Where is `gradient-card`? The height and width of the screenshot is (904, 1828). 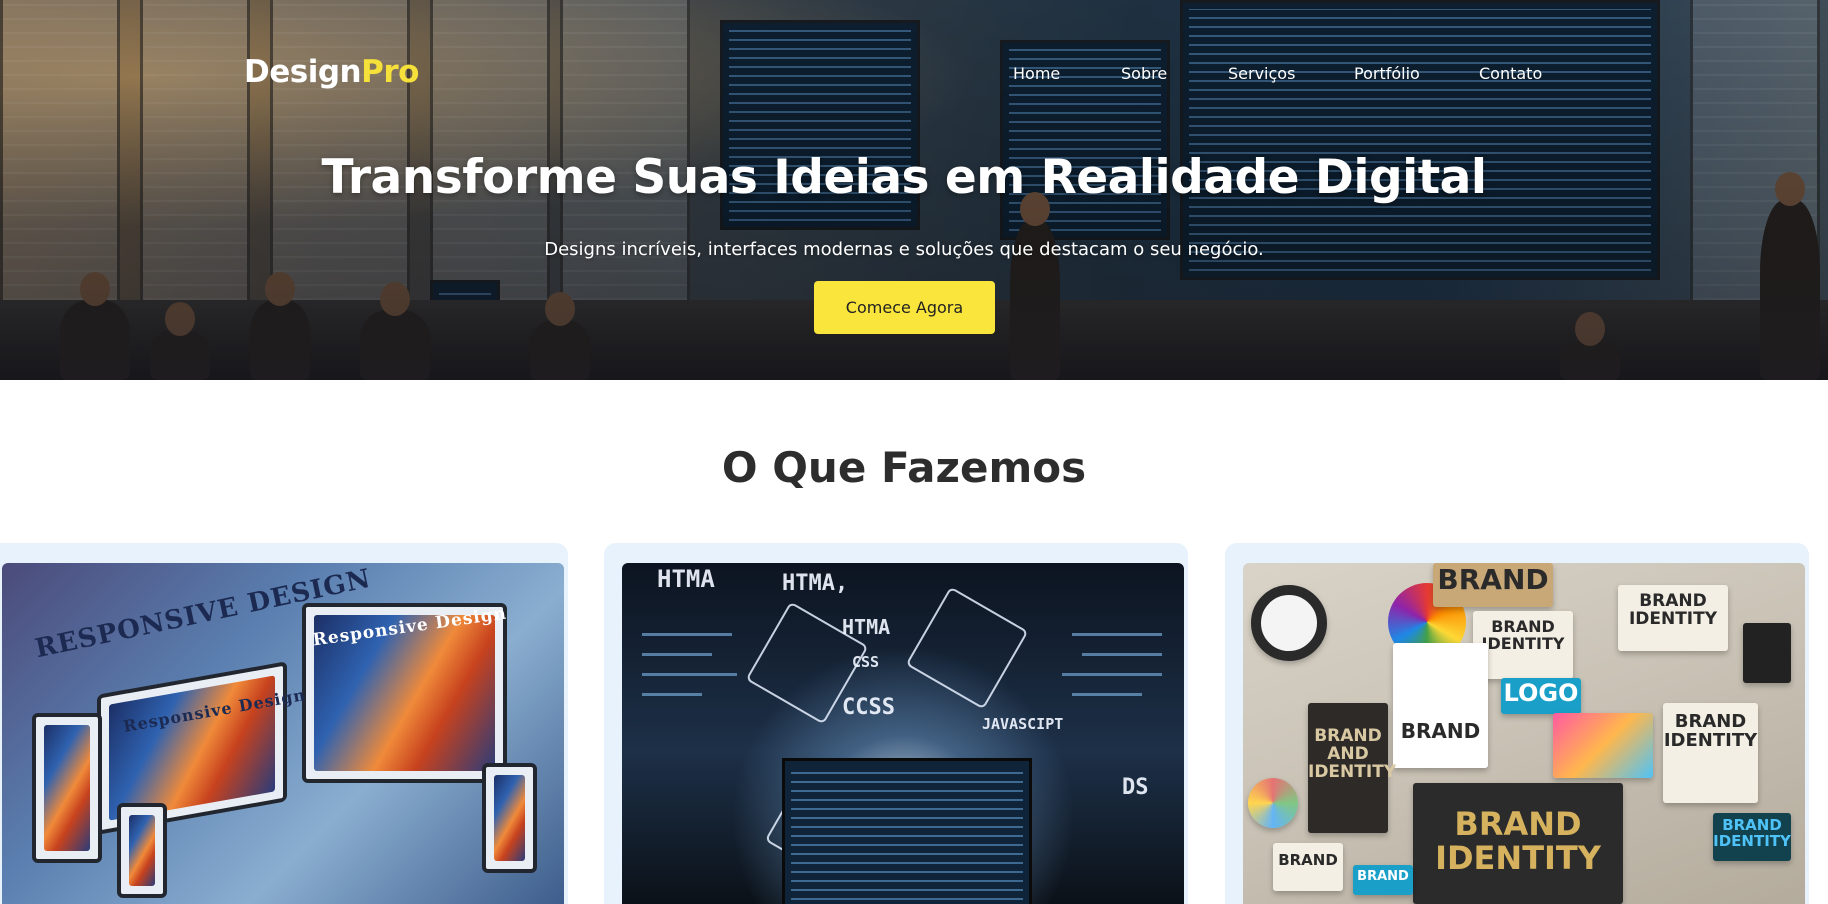
gradient-card is located at coordinates (1603, 745).